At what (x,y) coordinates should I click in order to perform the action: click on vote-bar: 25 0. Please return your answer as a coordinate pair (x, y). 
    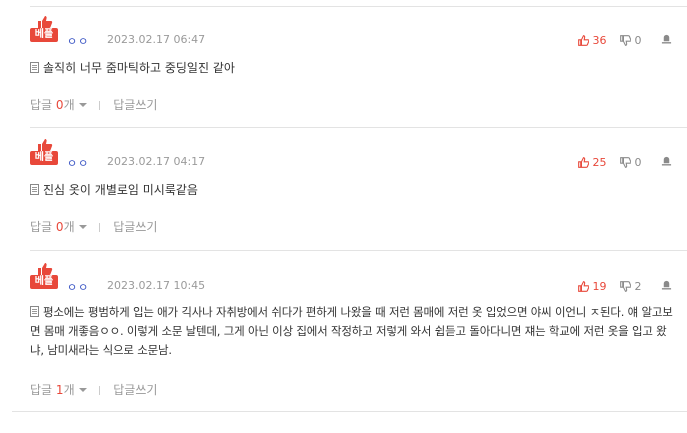
    Looking at the image, I should click on (620, 162).